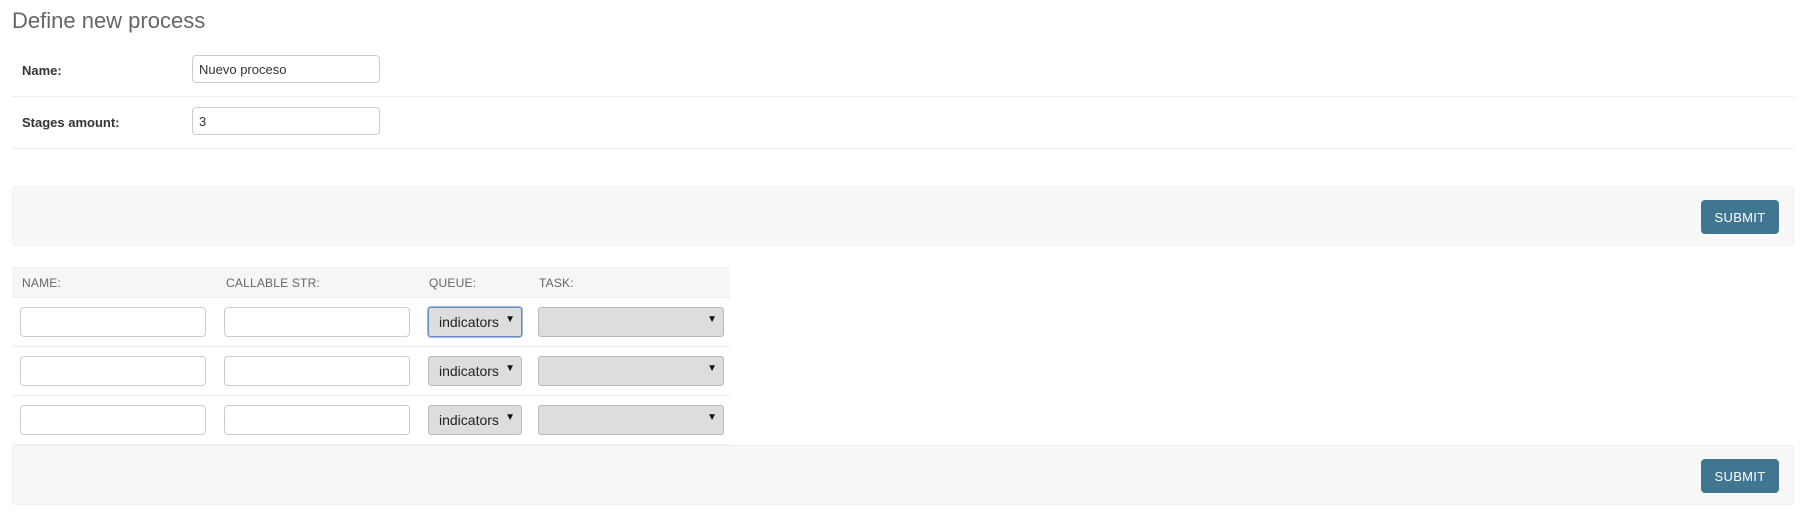  Describe the element at coordinates (1740, 476) in the screenshot. I see `submit-button-bottom: SUBMIT` at that location.